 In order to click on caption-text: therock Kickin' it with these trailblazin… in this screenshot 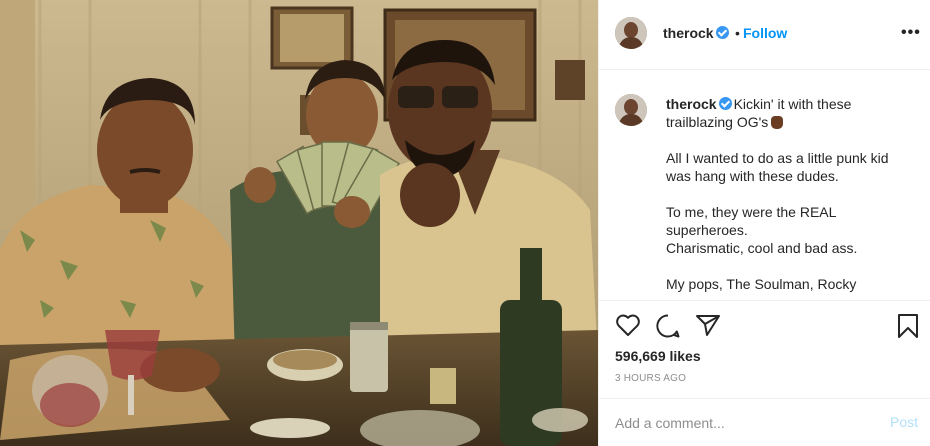, I will do `click(788, 194)`.